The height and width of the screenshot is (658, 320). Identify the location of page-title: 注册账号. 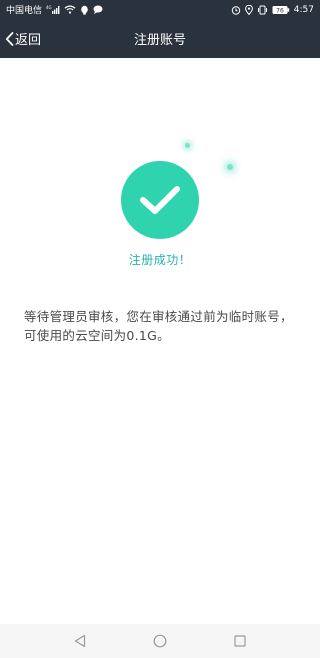
(159, 40).